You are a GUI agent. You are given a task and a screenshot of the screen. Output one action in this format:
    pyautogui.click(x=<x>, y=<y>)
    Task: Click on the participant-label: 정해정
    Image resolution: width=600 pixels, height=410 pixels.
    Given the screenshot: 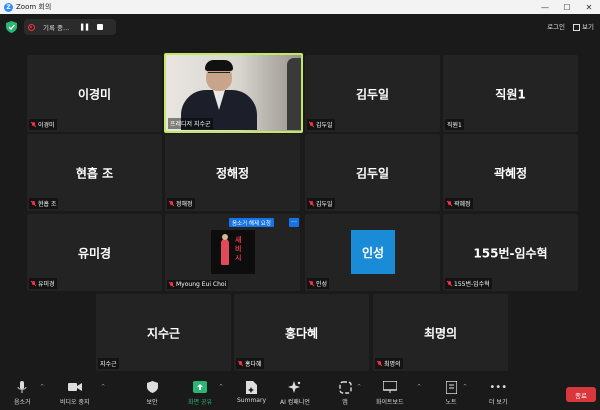 What is the action you would take?
    pyautogui.click(x=181, y=203)
    